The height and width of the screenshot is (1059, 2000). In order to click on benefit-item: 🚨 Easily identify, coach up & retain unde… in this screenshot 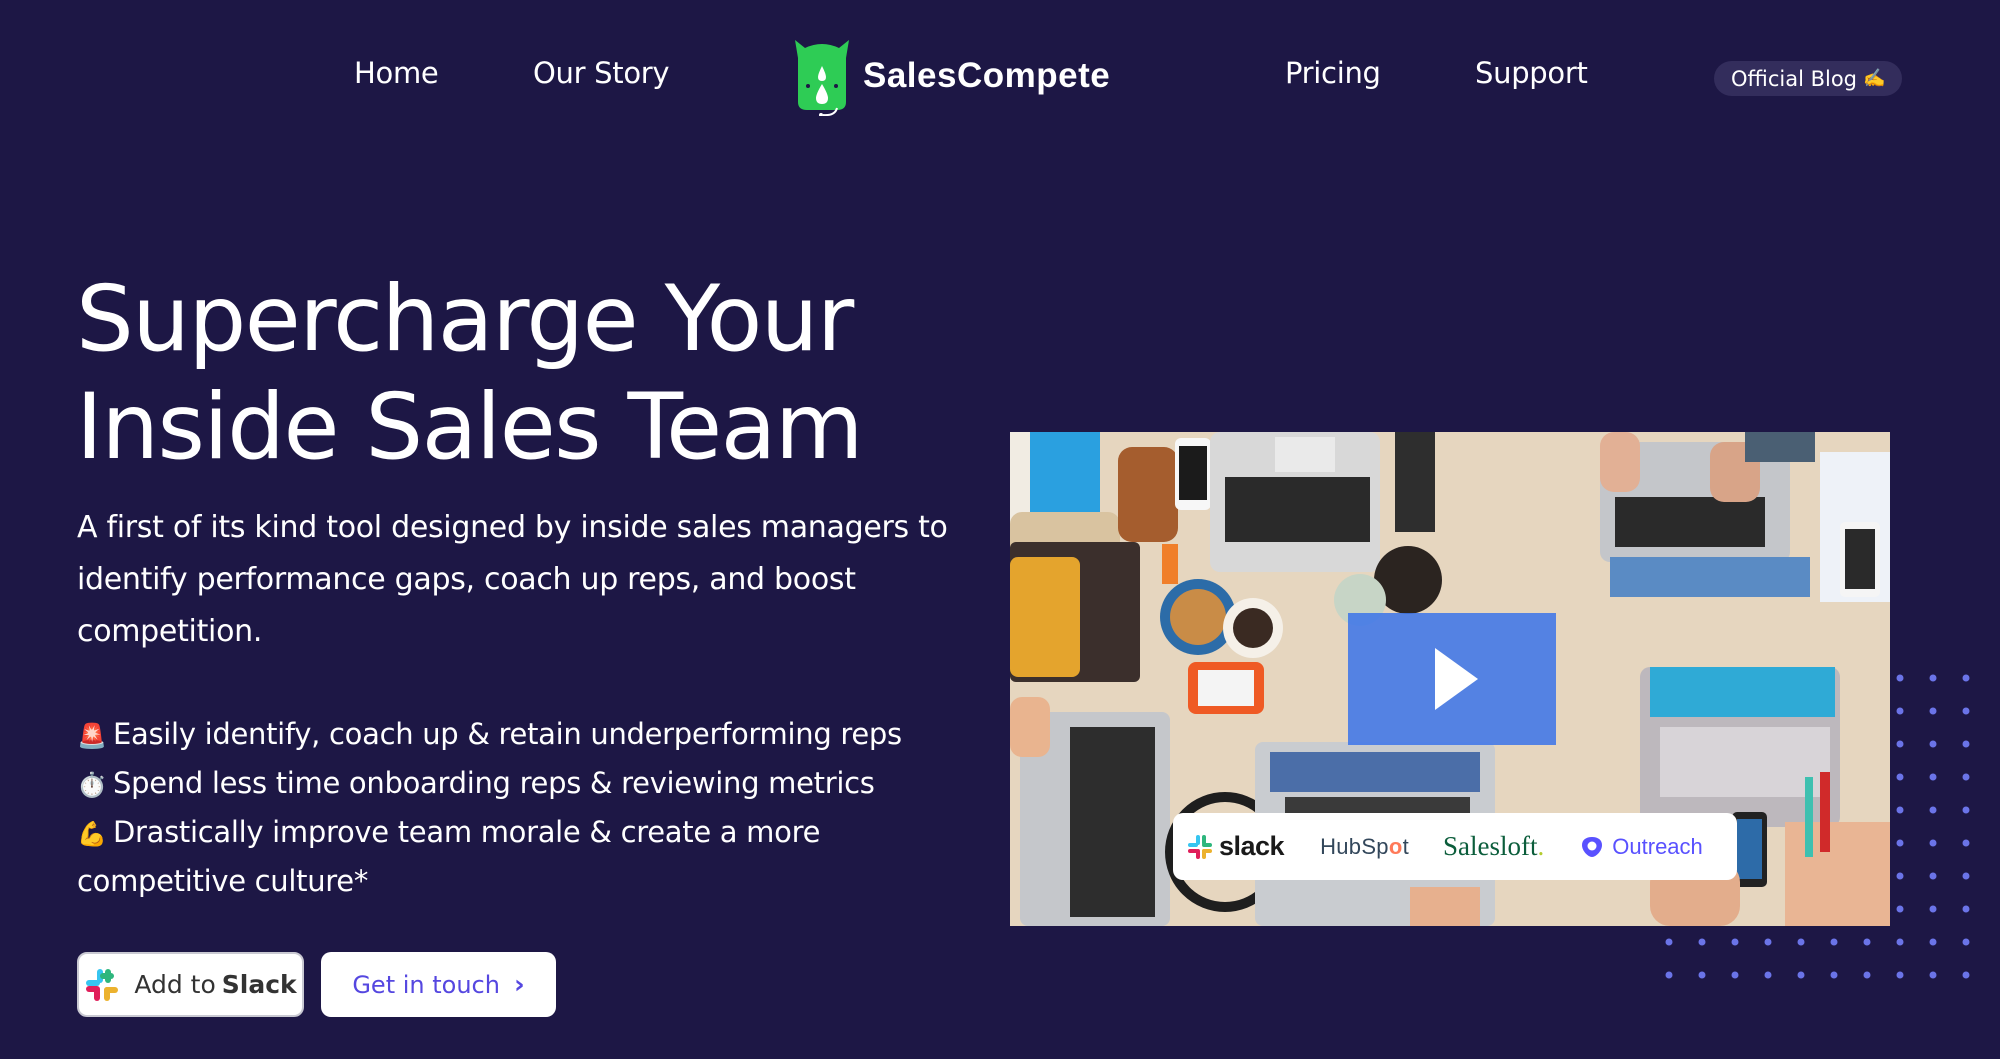, I will do `click(527, 735)`.